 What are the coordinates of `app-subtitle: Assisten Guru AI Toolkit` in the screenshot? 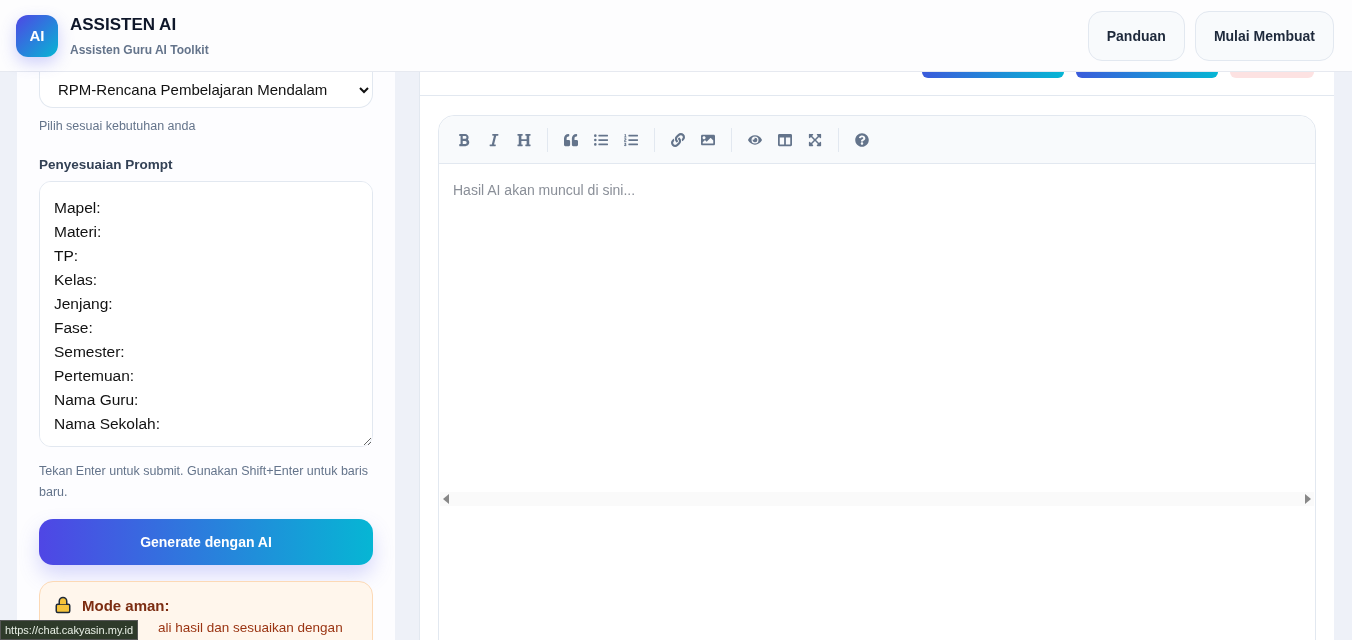 It's located at (139, 49).